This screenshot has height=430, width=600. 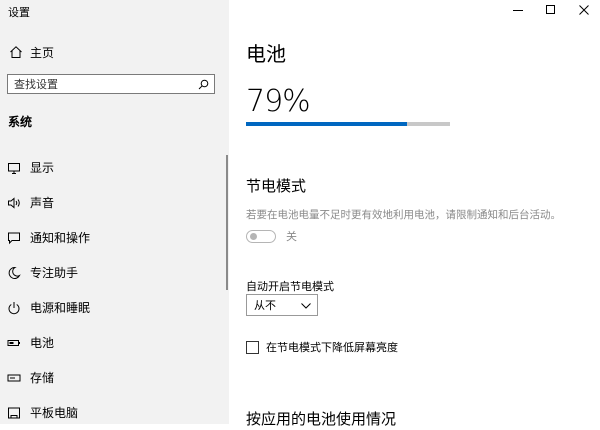 I want to click on battery-saver-heading: 节电模式, so click(x=276, y=186).